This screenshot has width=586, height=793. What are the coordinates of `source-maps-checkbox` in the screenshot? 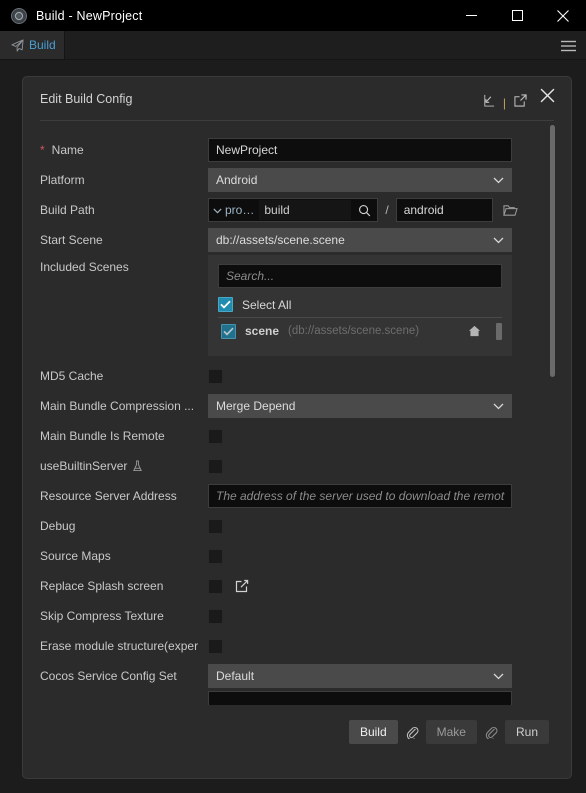 It's located at (215, 556).